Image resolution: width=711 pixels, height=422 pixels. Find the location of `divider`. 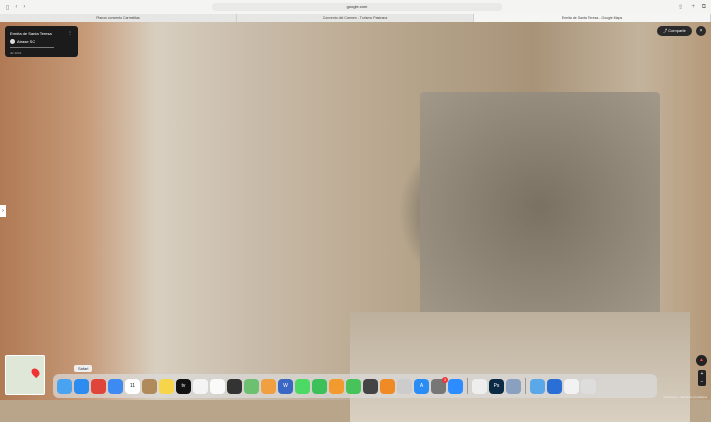

divider is located at coordinates (32, 47).